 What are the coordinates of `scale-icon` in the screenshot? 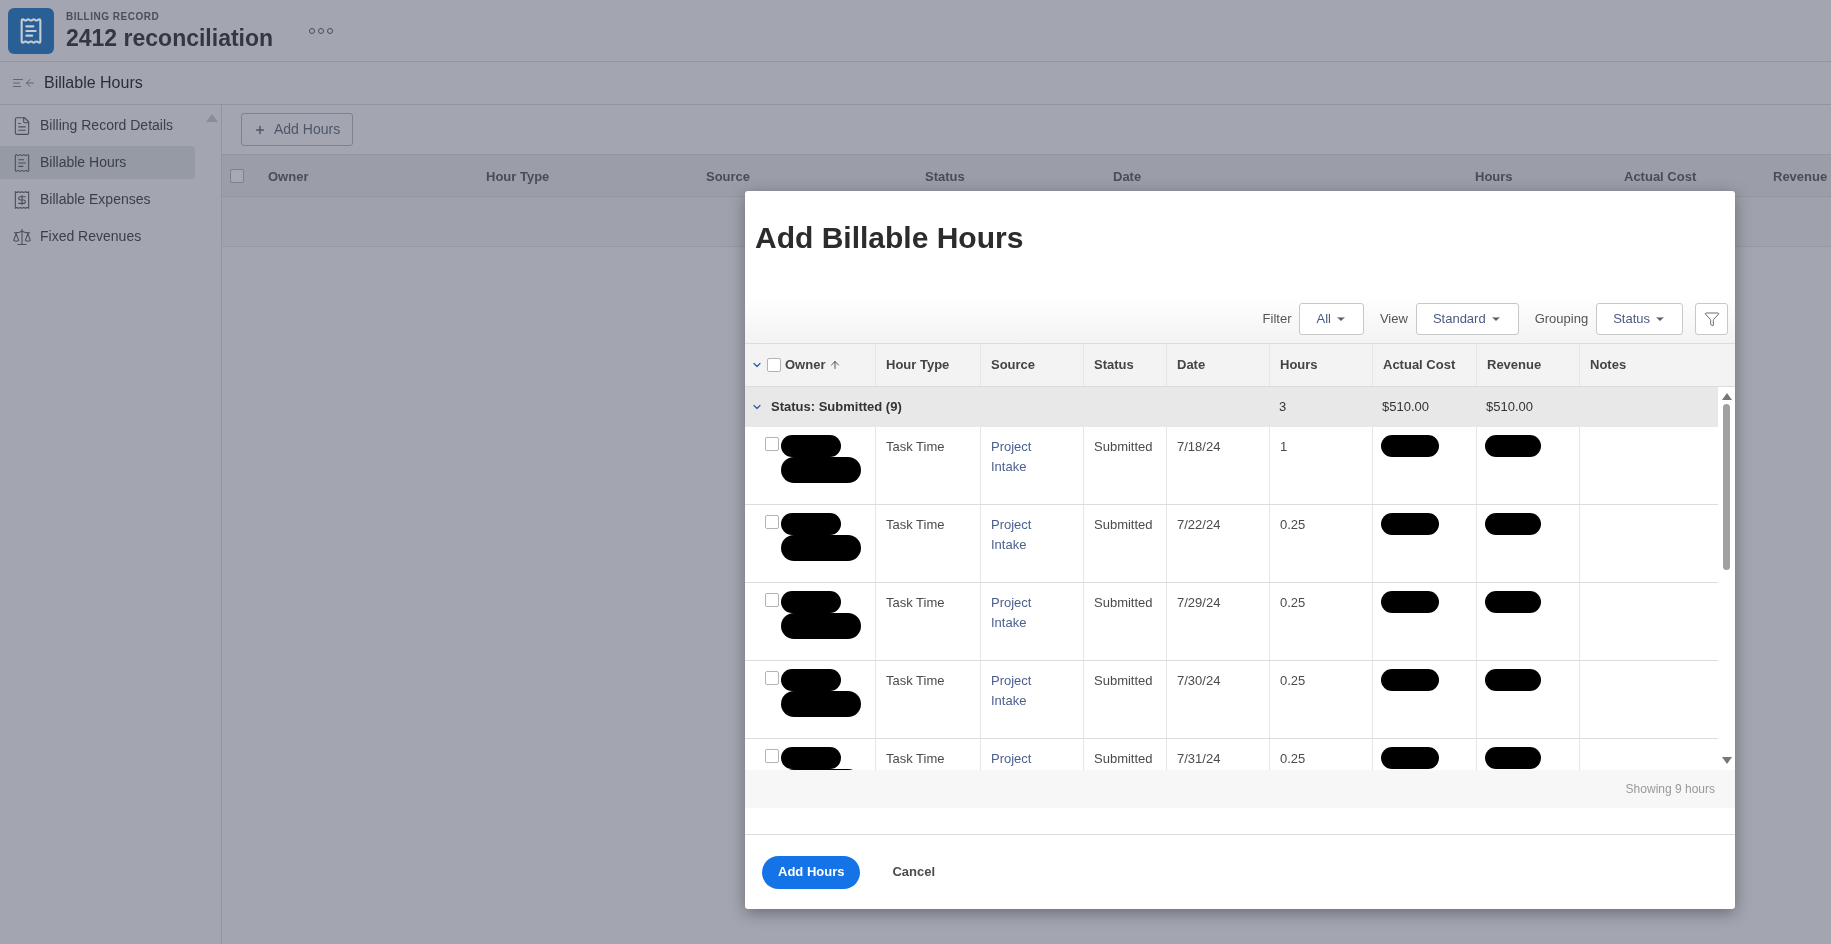 It's located at (22, 236).